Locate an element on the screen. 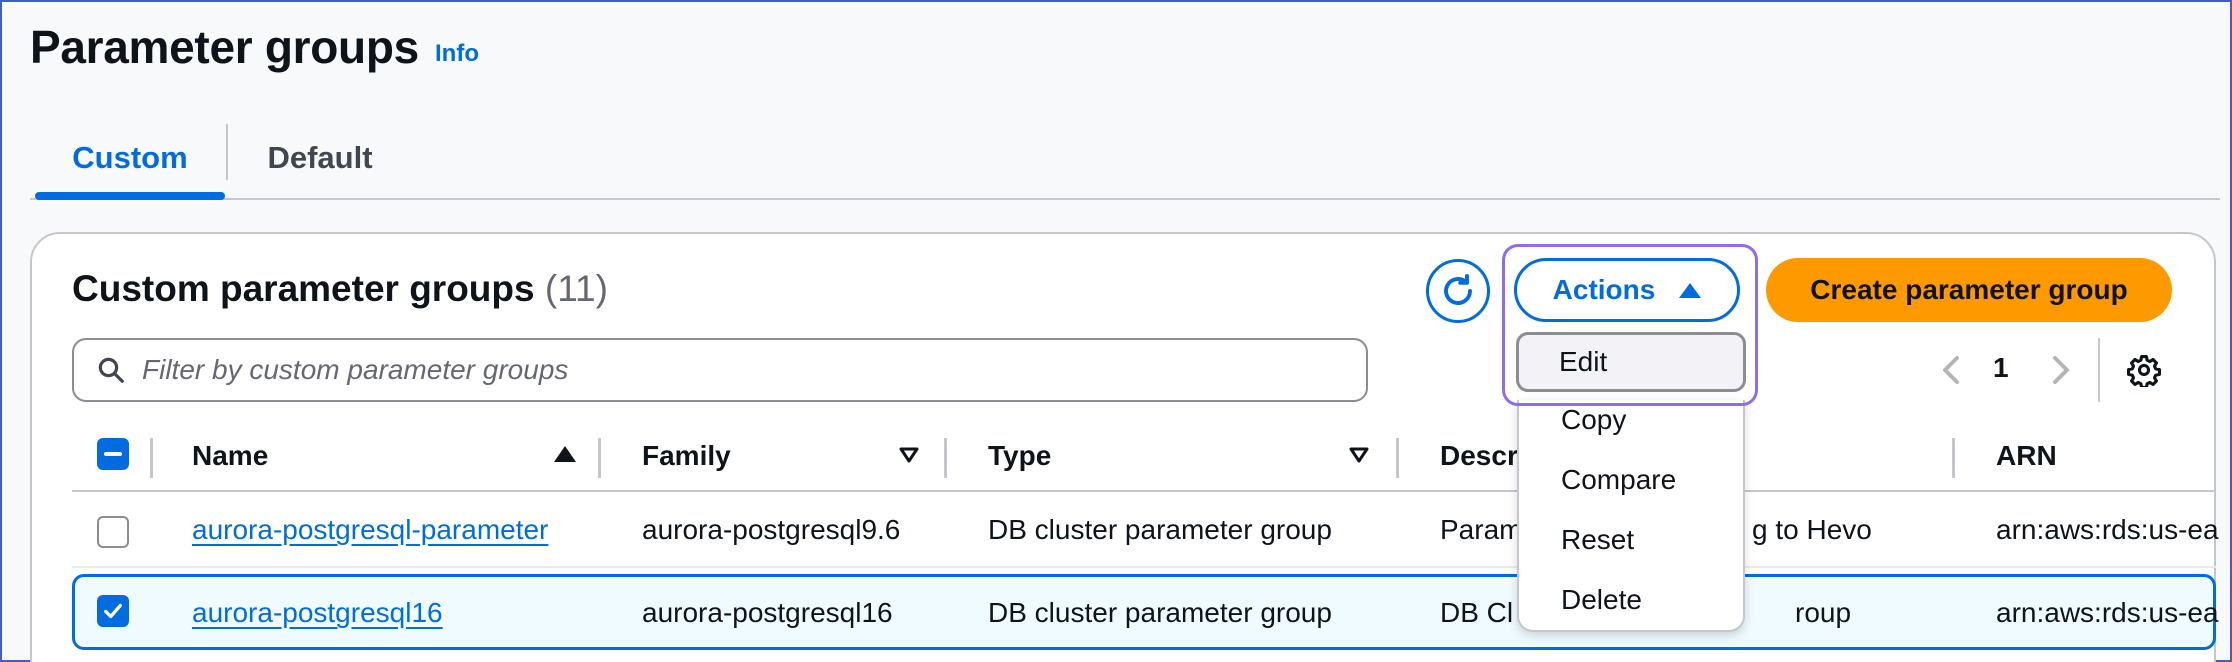  family-cell: aurora-postgresql9.6 is located at coordinates (771, 529).